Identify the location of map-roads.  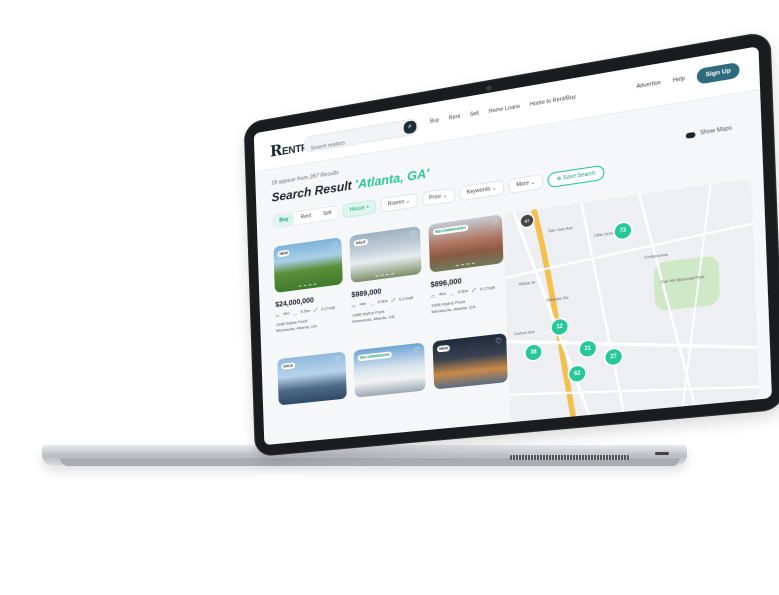
(631, 301).